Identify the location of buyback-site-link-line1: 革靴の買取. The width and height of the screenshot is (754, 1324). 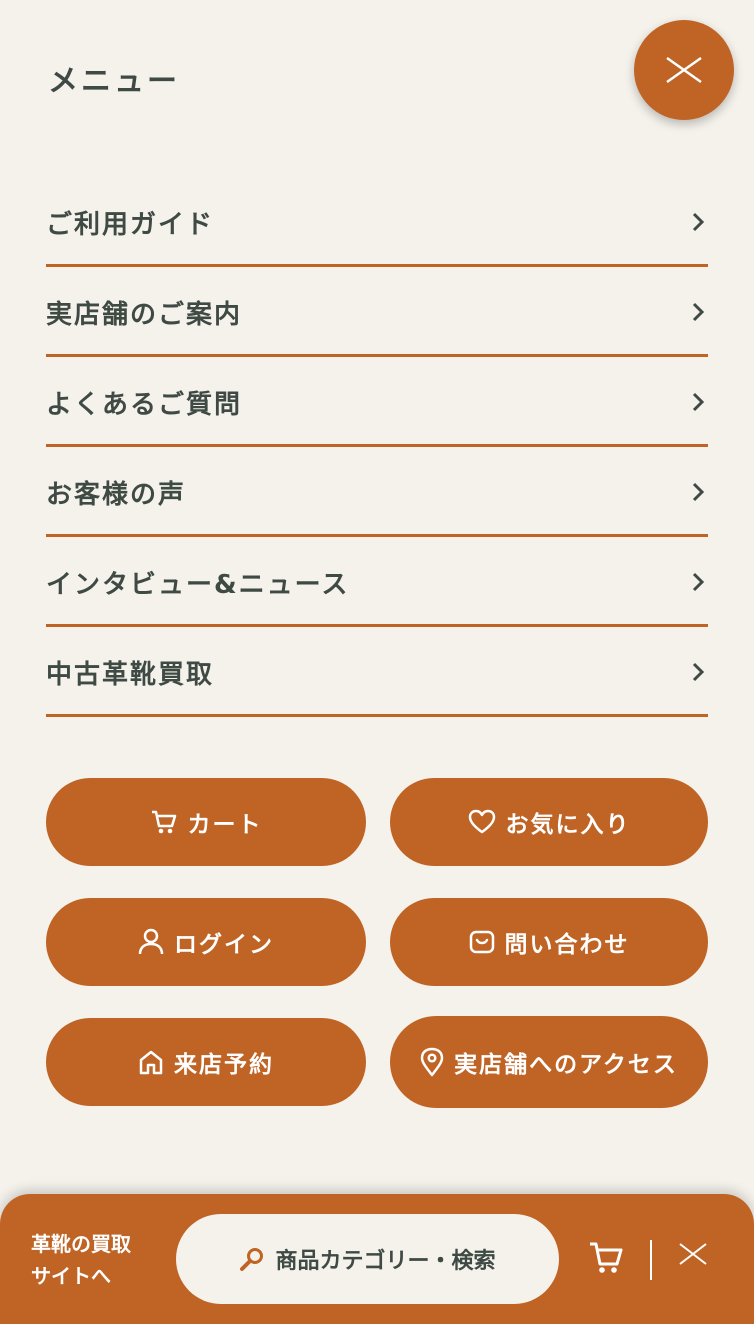
(81, 1244).